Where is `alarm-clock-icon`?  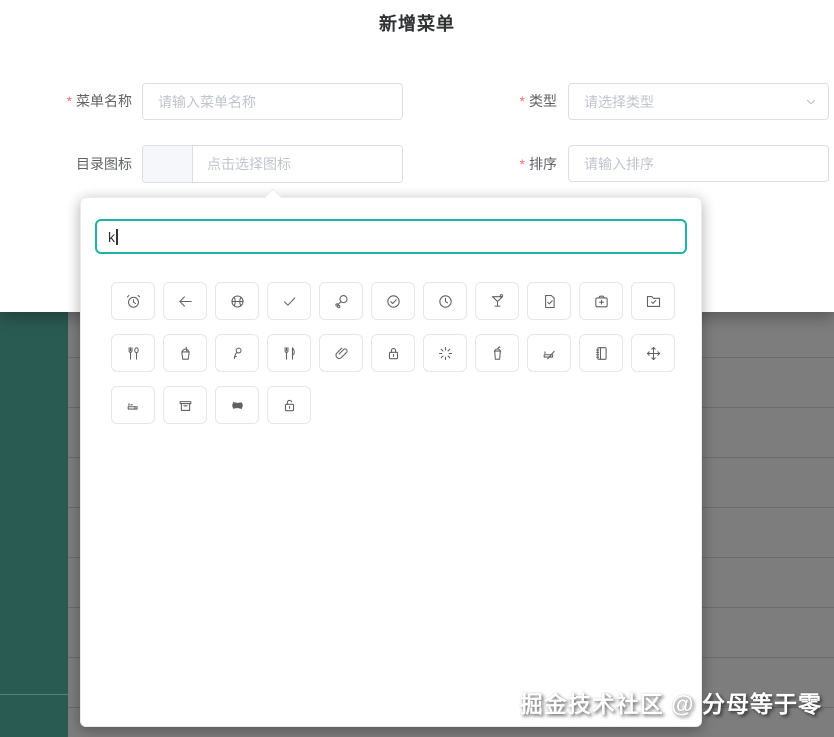 alarm-clock-icon is located at coordinates (133, 301).